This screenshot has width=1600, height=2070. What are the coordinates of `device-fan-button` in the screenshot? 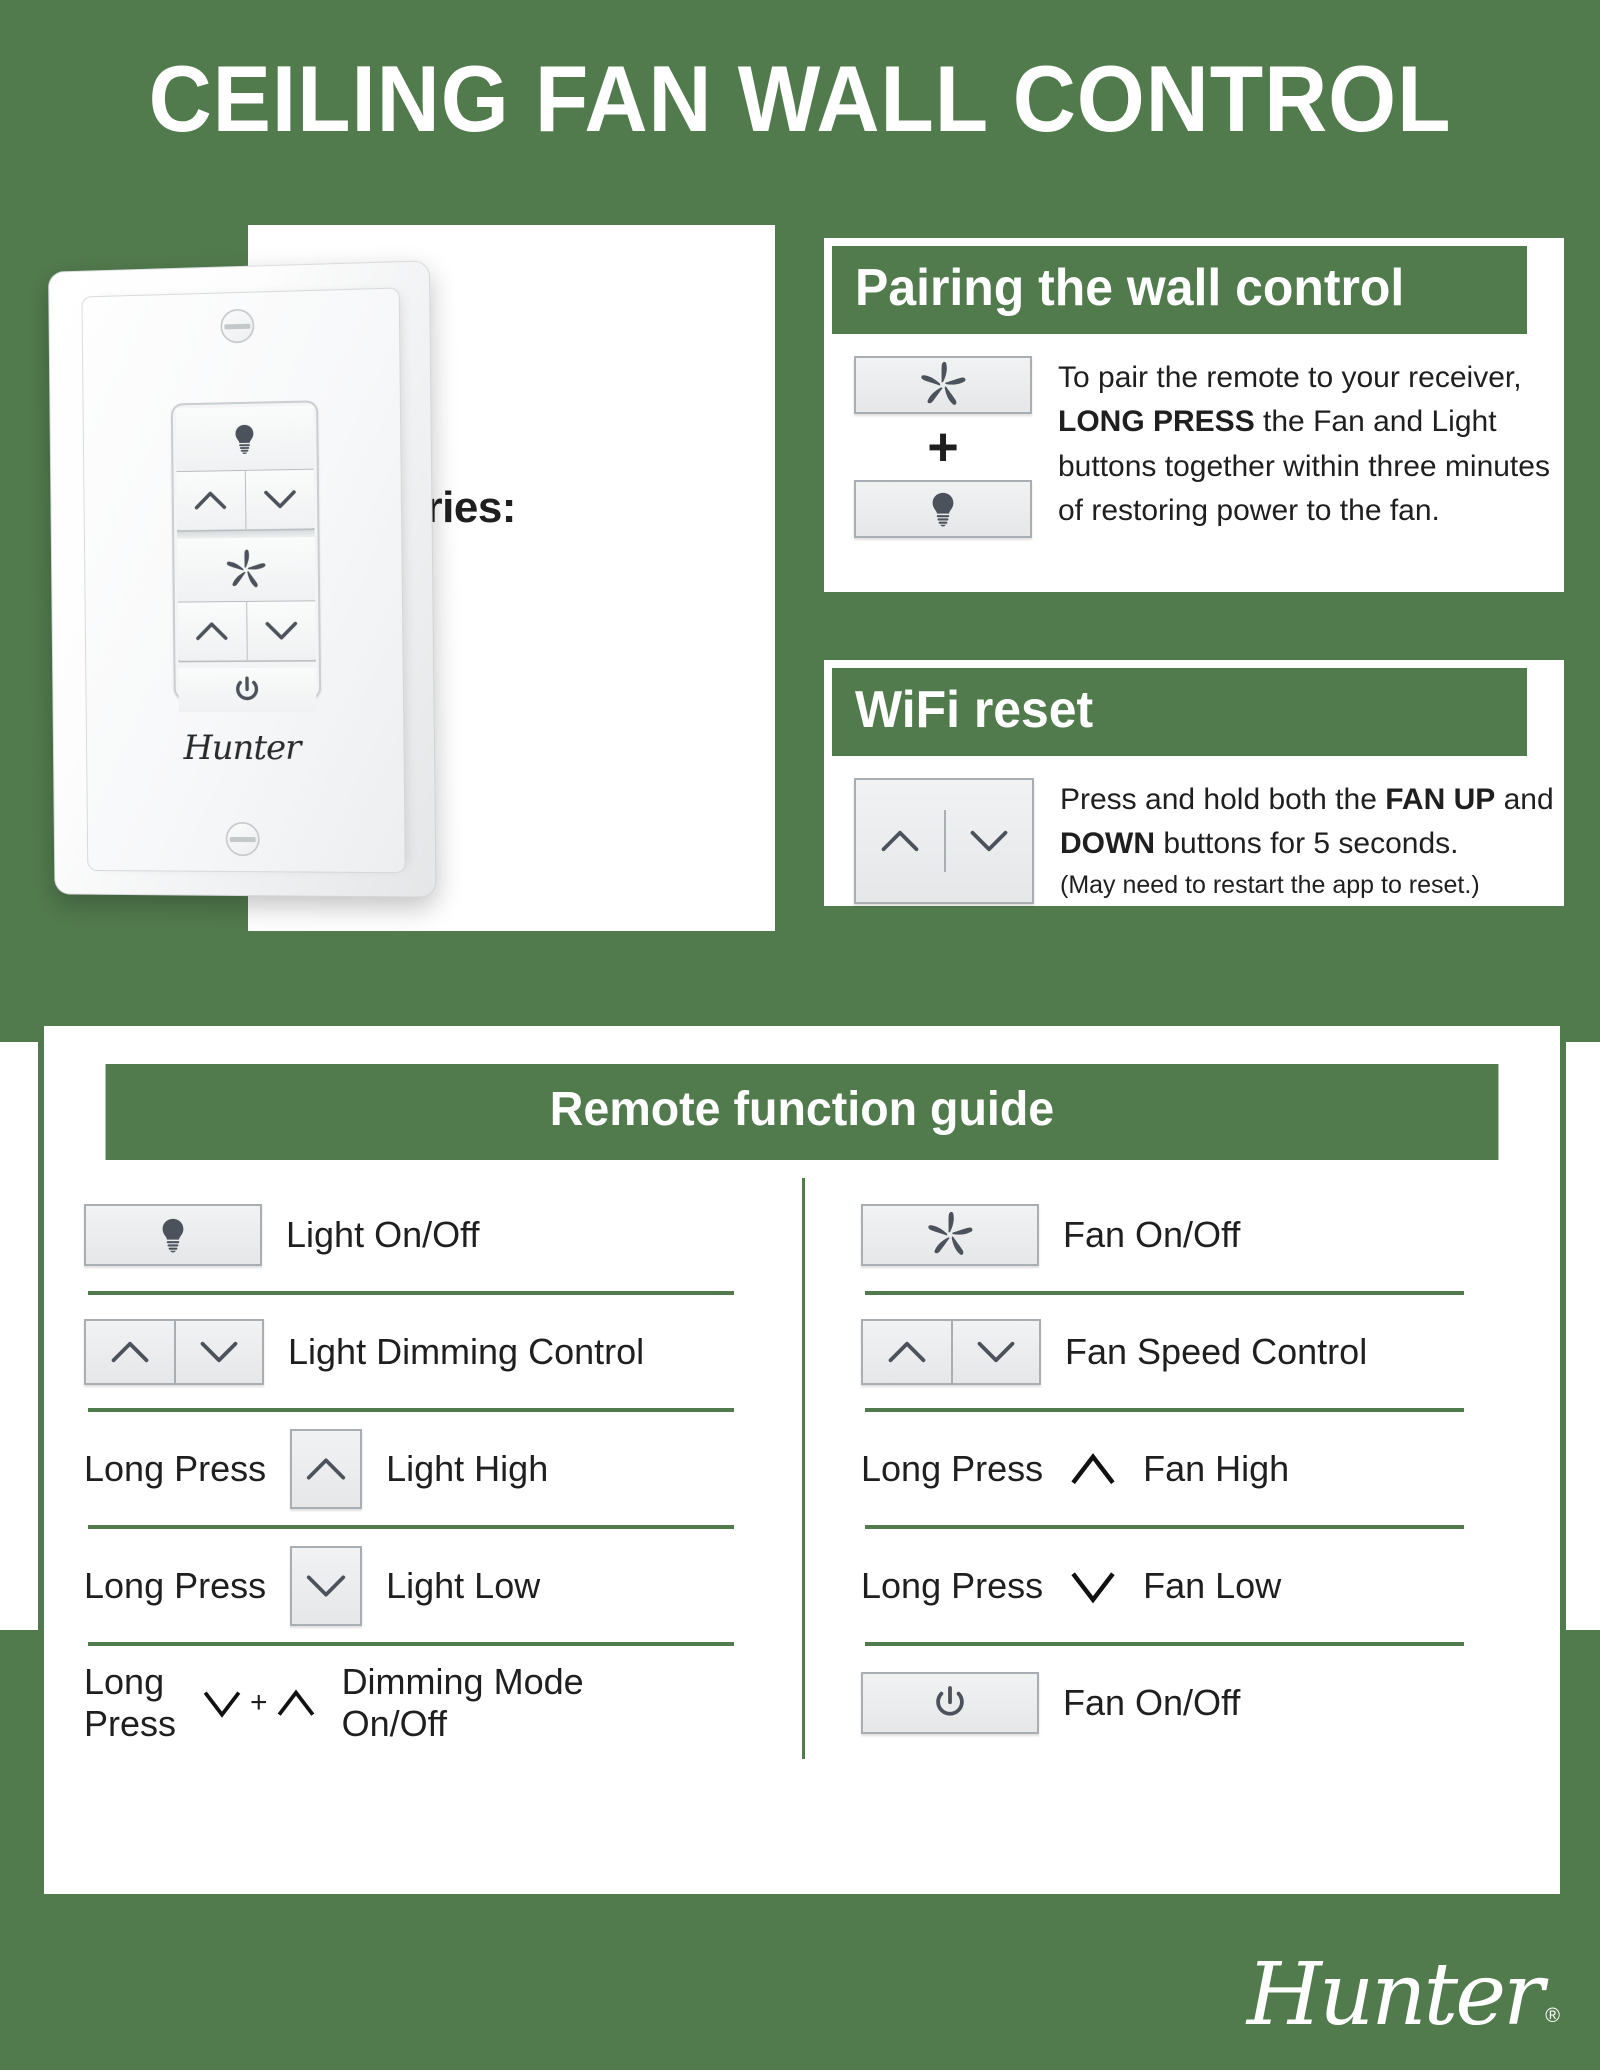 It's located at (246, 570).